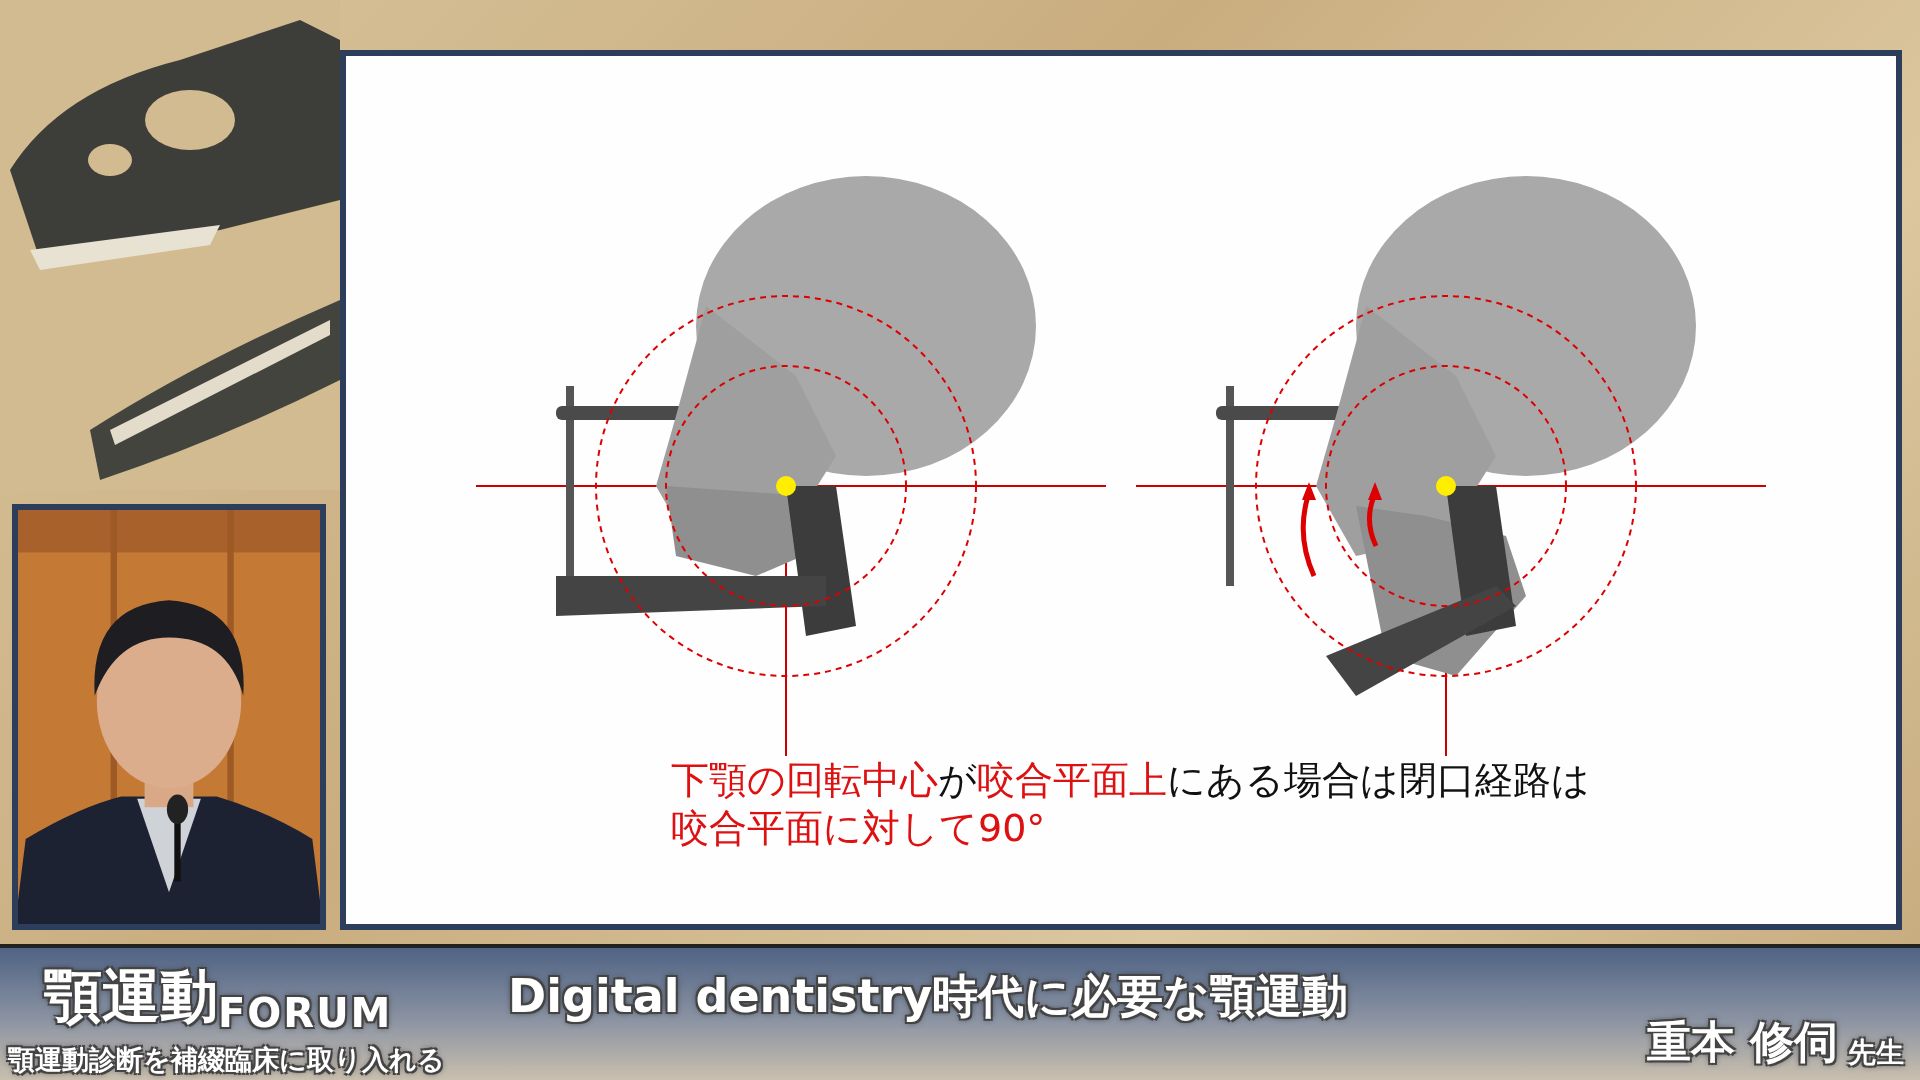 The image size is (1920, 1080). What do you see at coordinates (1742, 1042) in the screenshot?
I see `speaker-name: 重本 修伺` at bounding box center [1742, 1042].